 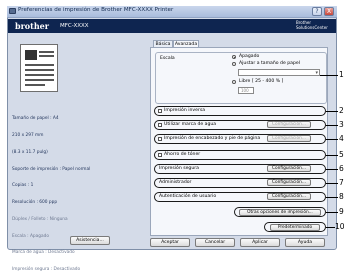 What do you see at coordinates (30, 152) in the screenshot?
I see `summary-line: (8.3 x 11.7 pulg)` at bounding box center [30, 152].